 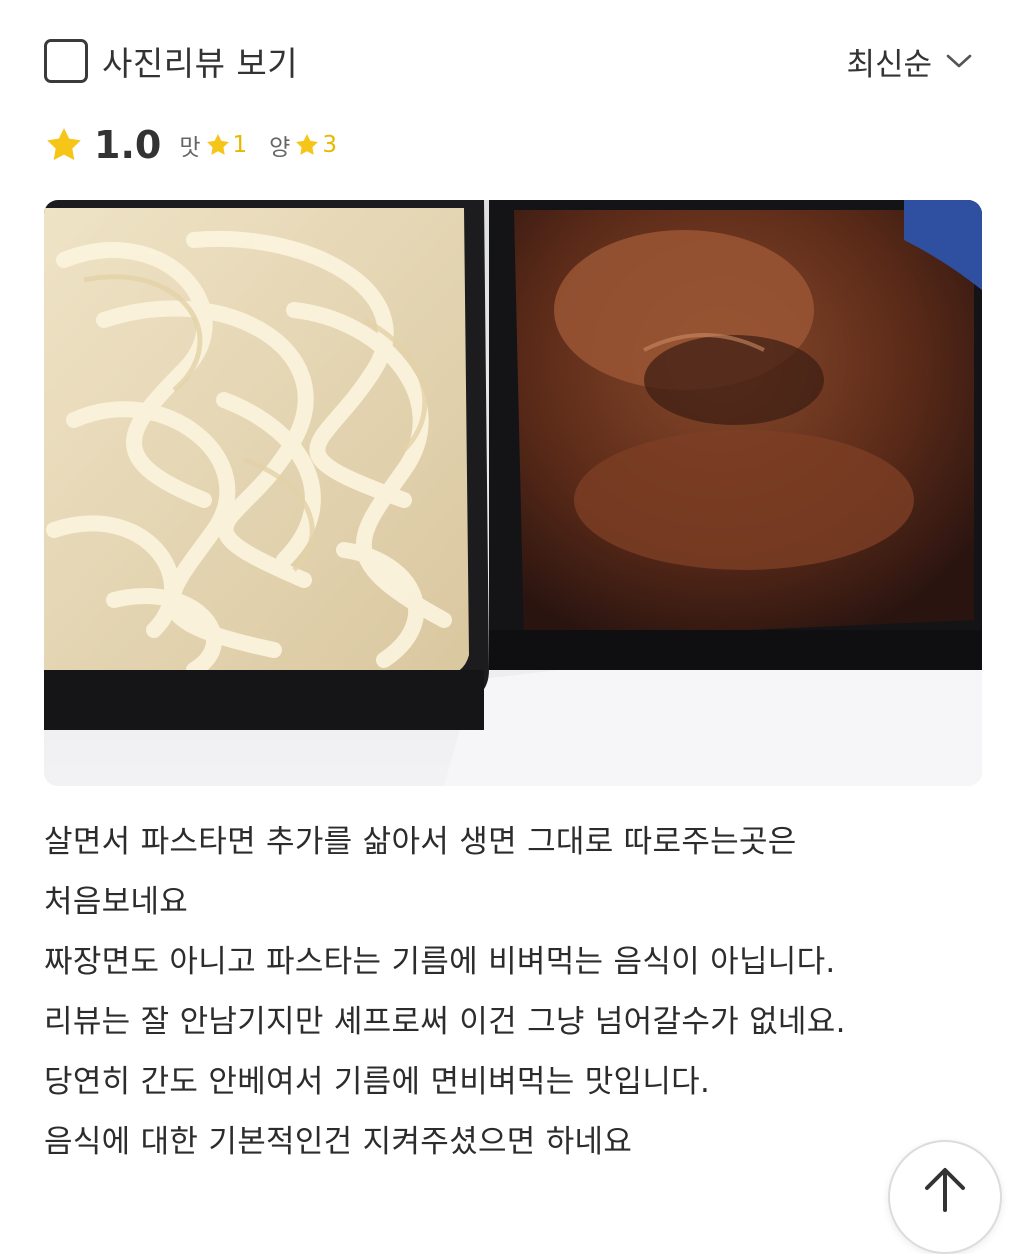 What do you see at coordinates (445, 1022) in the screenshot?
I see `review-line: 리뷰는 잘 안남기지만 셰프로써 이건 그냥 넘어갈수가 없네요.` at bounding box center [445, 1022].